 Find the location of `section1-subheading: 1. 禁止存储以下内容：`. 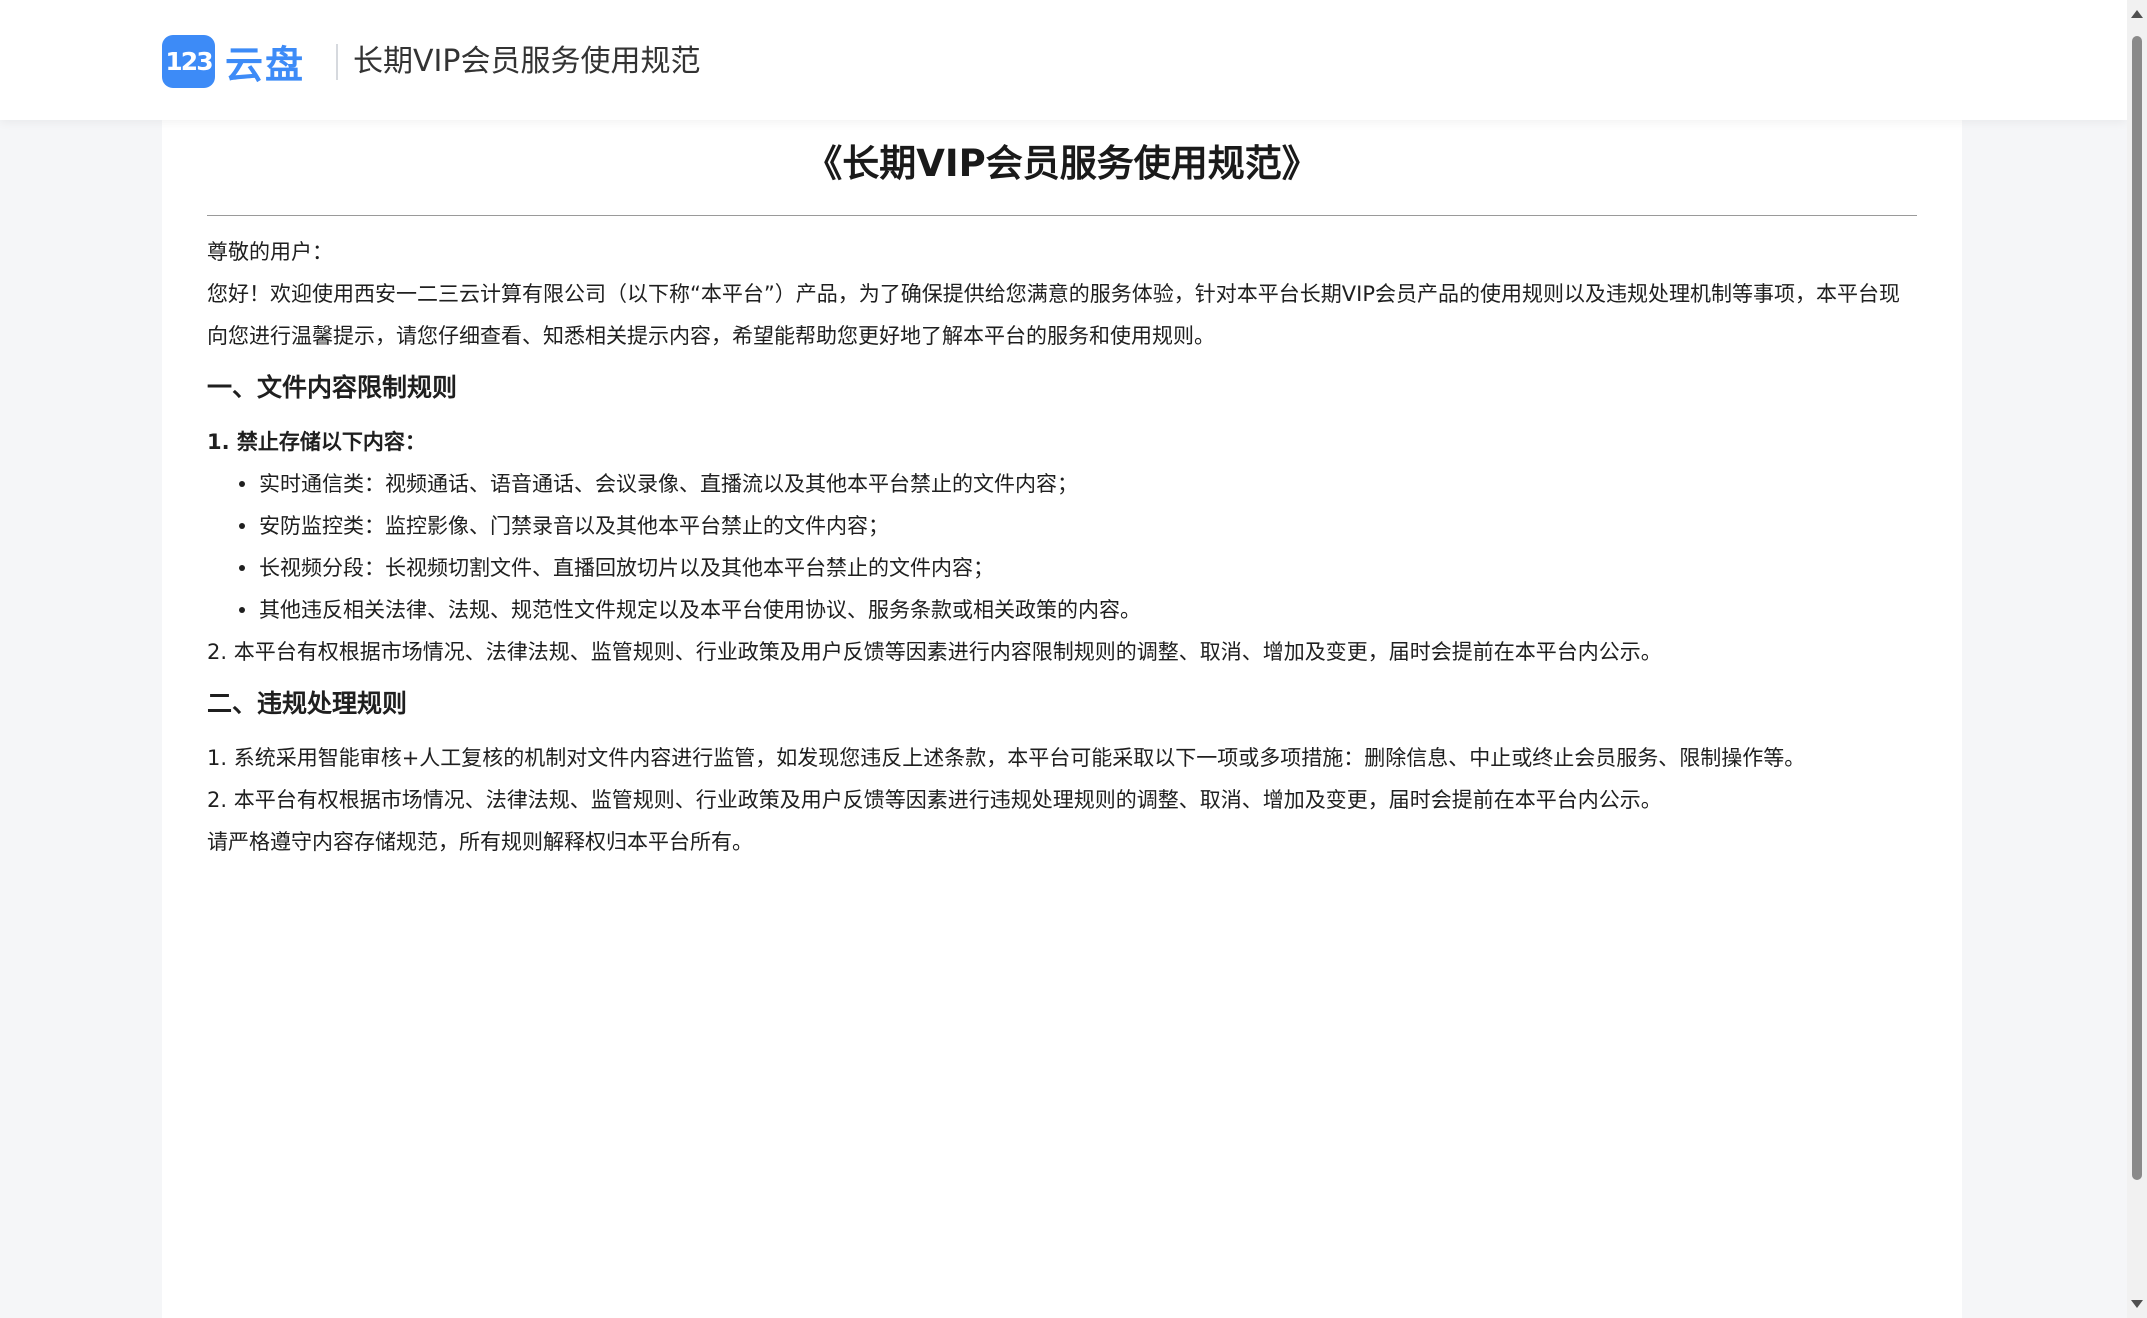

section1-subheading: 1. 禁止存储以下内容： is located at coordinates (316, 442).